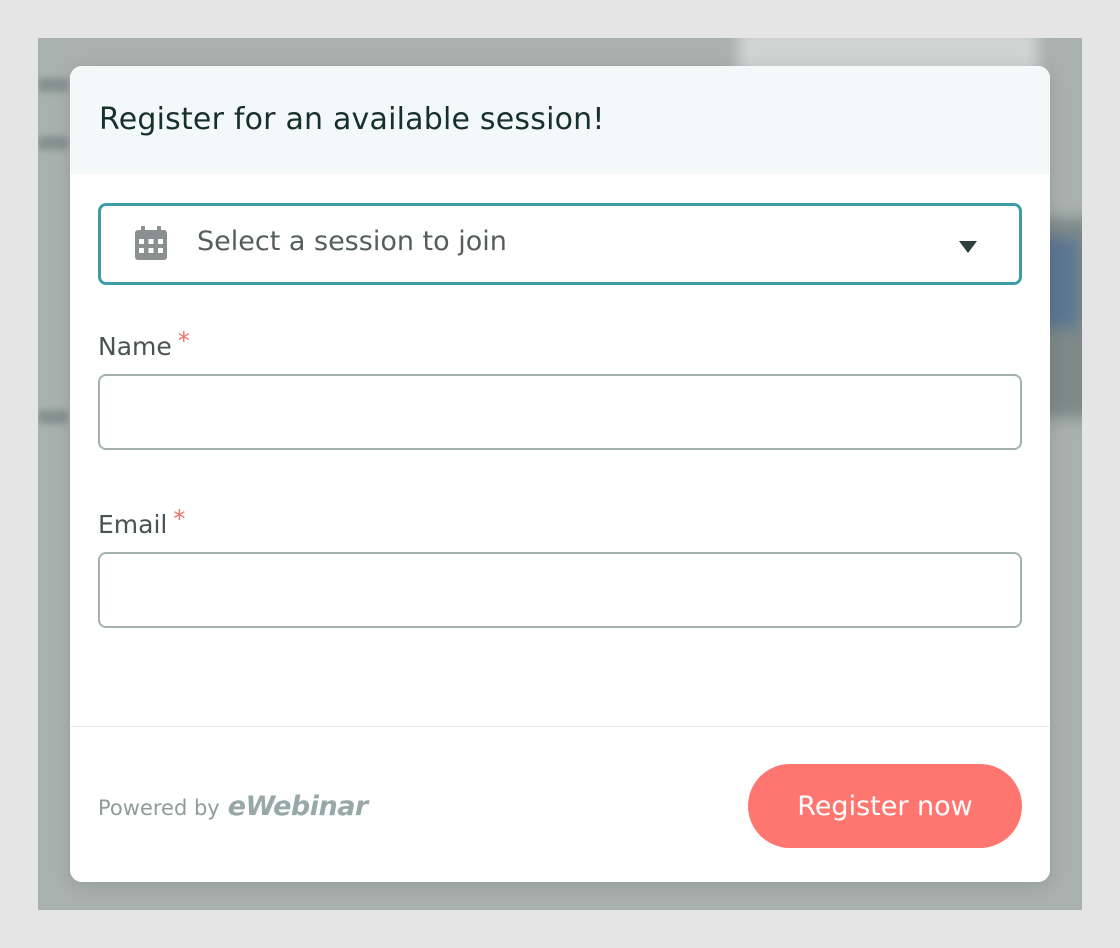  I want to click on name-input, so click(560, 412).